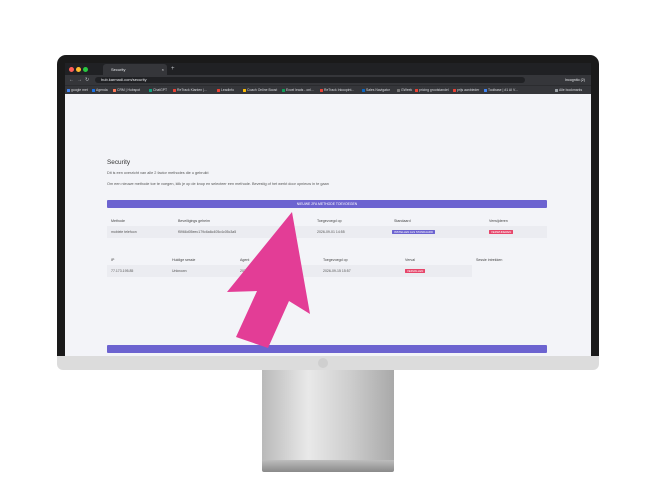 The image size is (670, 502). I want to click on methods-header-method: Methode, so click(118, 221).